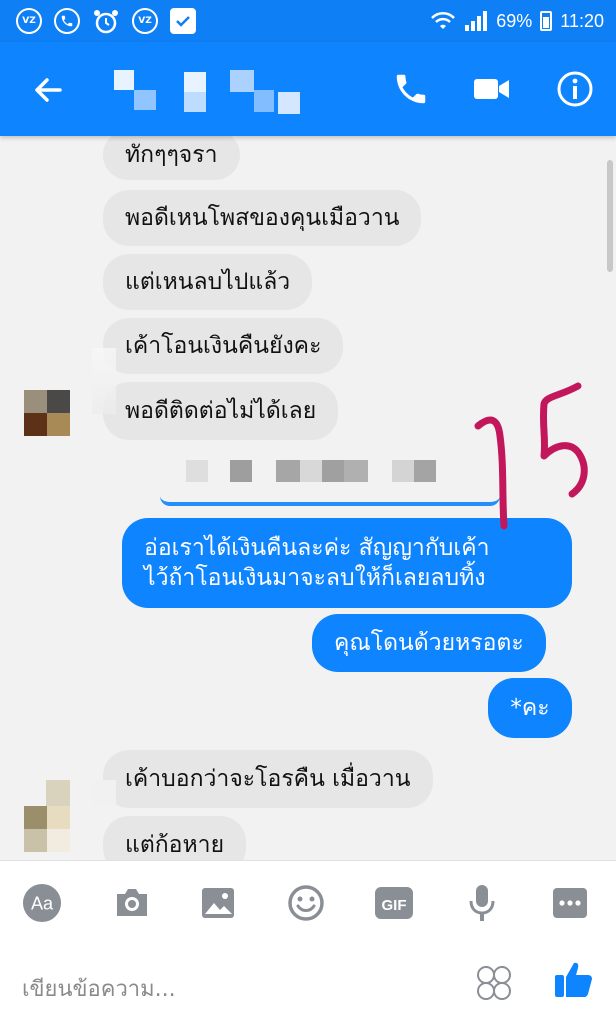 This screenshot has height=1024, width=616. Describe the element at coordinates (306, 903) in the screenshot. I see `smiley-icon` at that location.